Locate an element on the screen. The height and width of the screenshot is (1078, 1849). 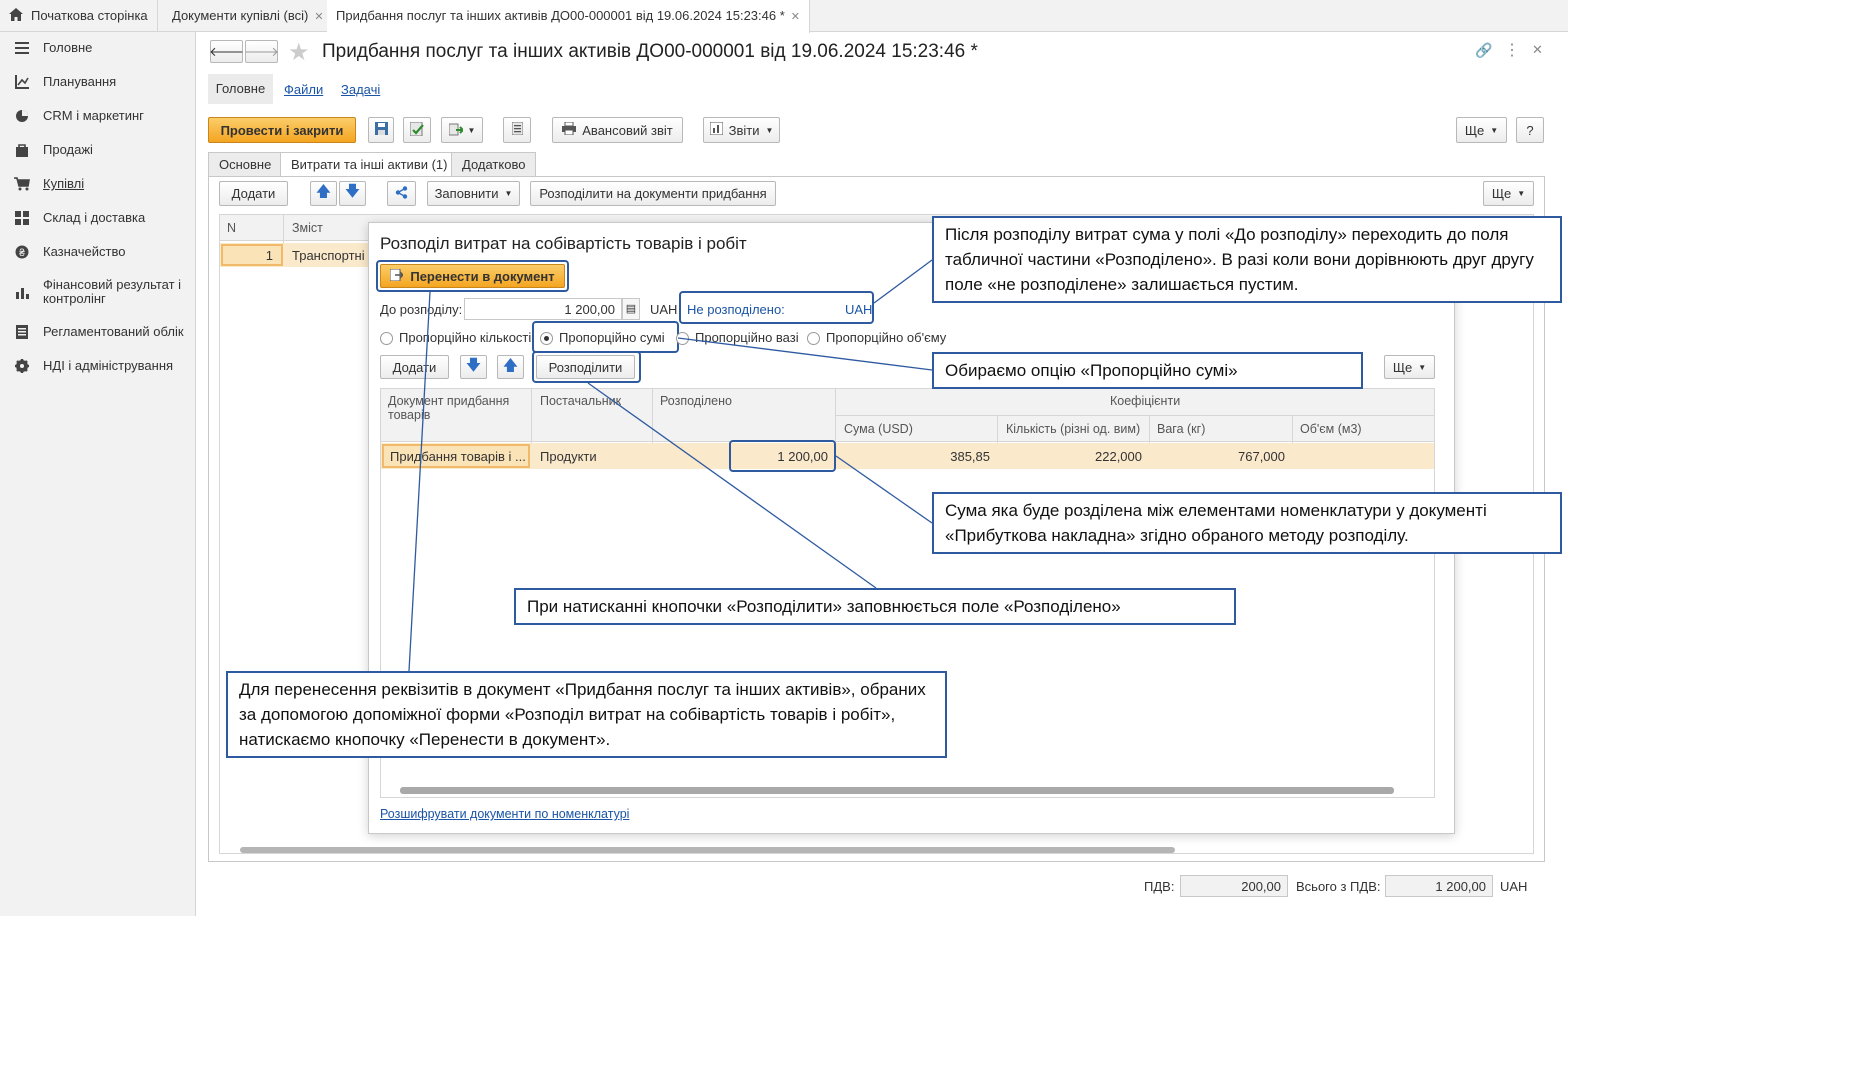
callout-connectors is located at coordinates (670, 465).